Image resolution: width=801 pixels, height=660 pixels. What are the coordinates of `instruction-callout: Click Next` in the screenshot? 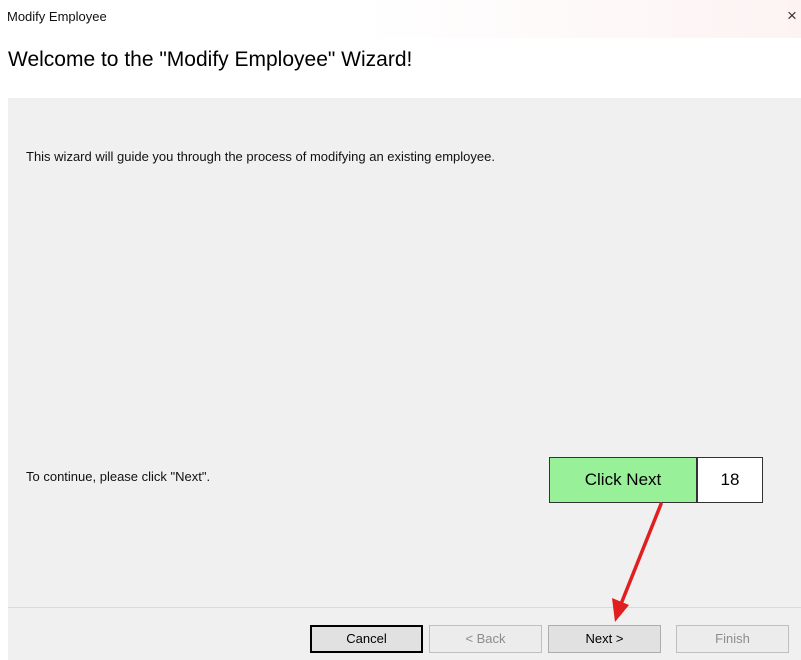 It's located at (623, 480).